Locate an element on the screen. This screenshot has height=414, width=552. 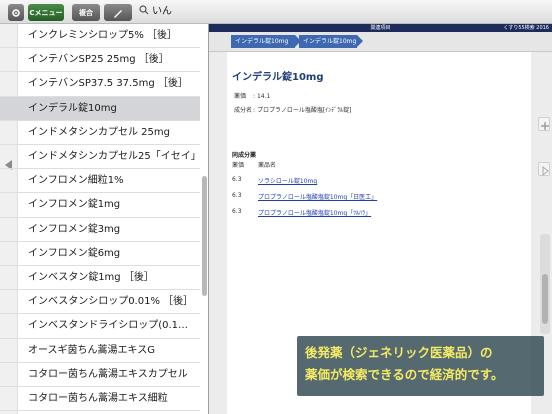
toolbar: Cメニュー 複合 いん is located at coordinates (276, 12).